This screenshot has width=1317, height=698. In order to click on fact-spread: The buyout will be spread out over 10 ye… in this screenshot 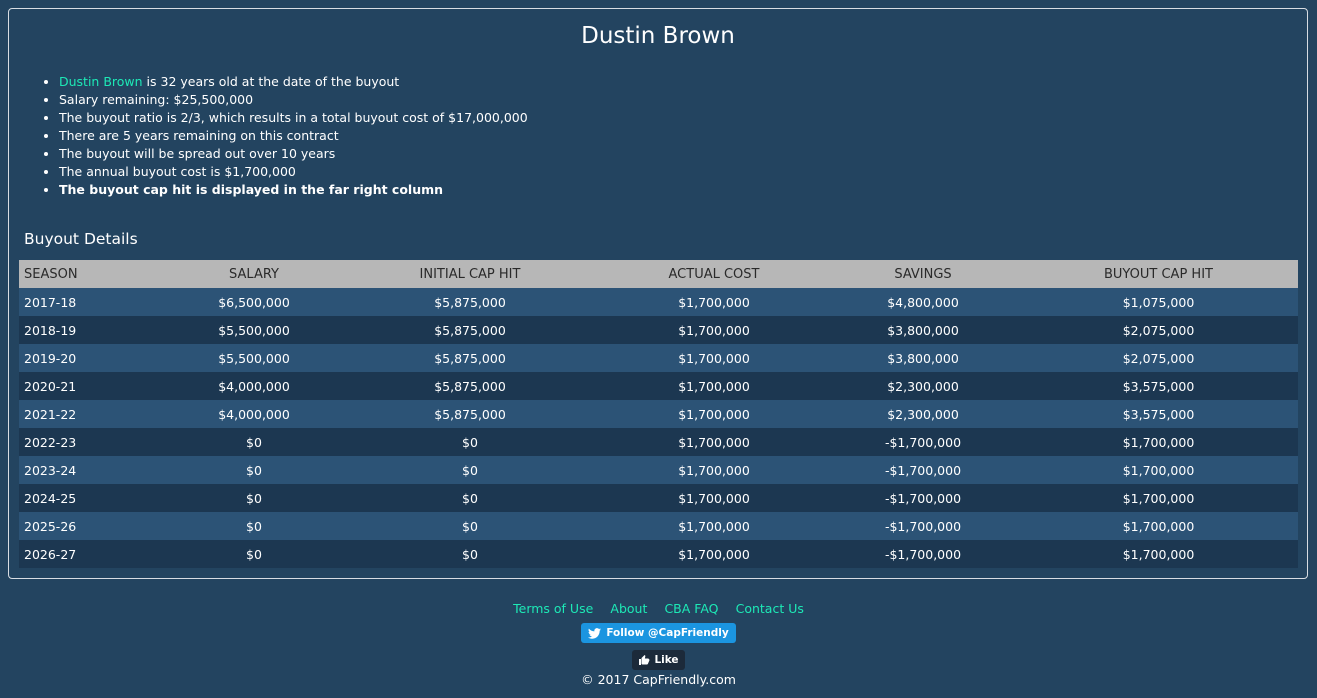, I will do `click(683, 154)`.